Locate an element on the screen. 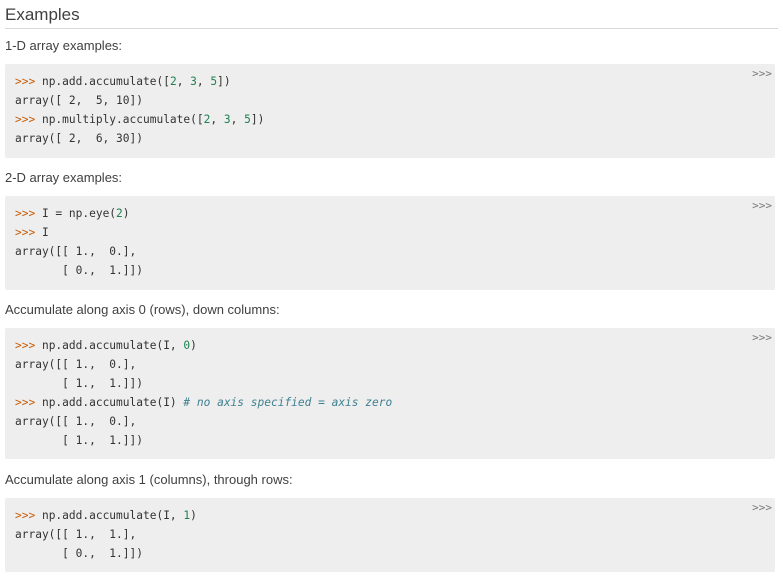  code-text: array([[ 1., 1.], is located at coordinates (76, 534).